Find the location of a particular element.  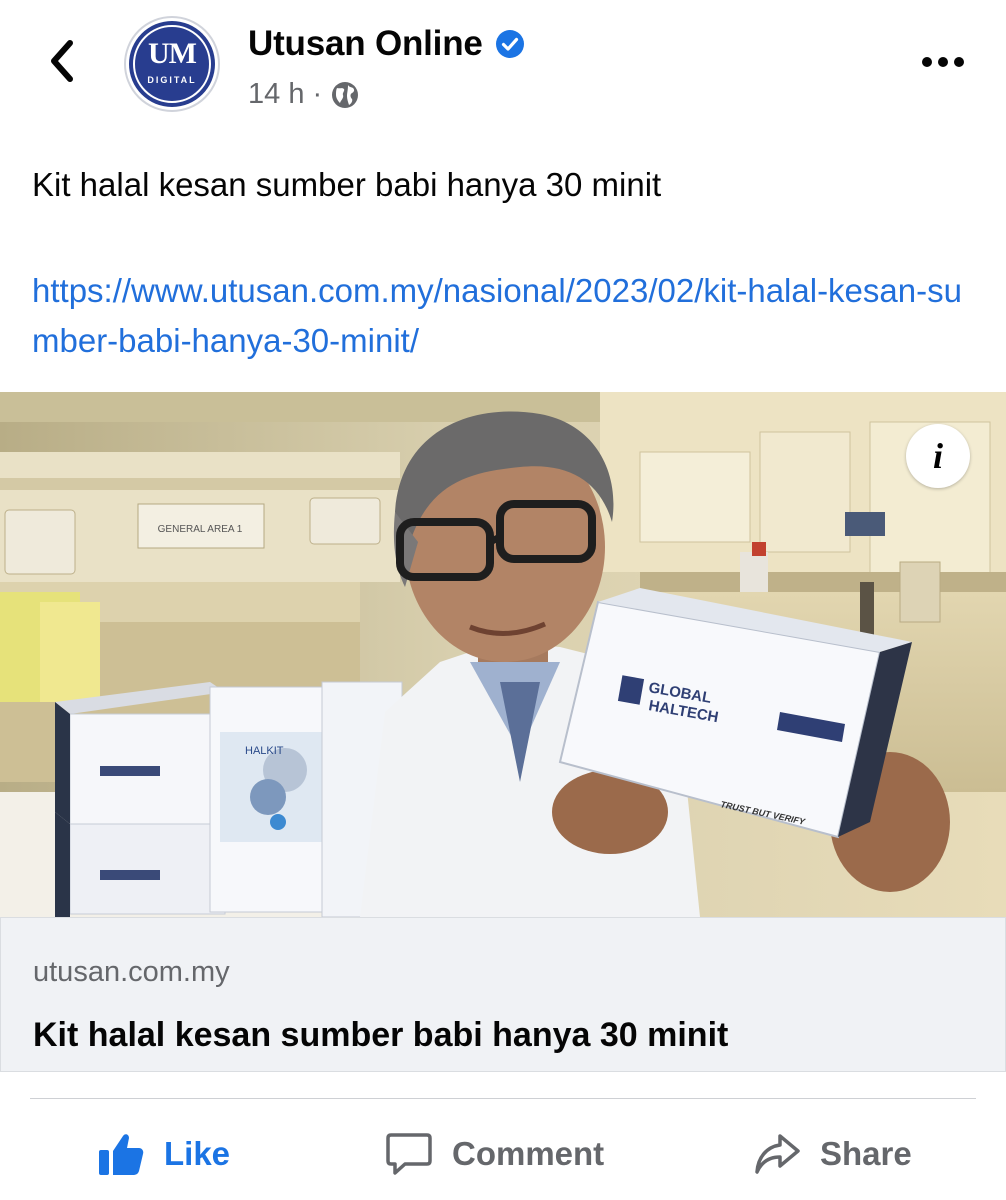

logo-ring is located at coordinates (172, 64).